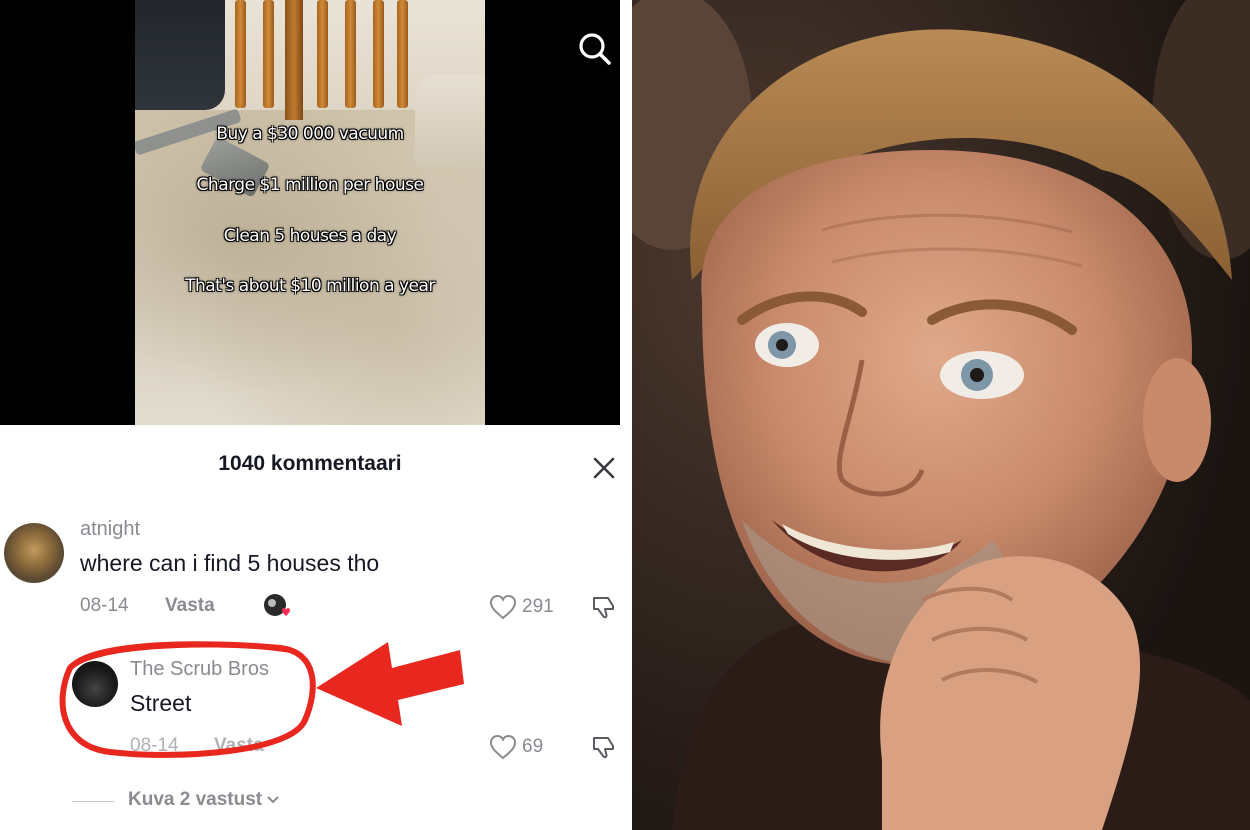  I want to click on video-caption-2: Charge $1 million per house, so click(310, 185).